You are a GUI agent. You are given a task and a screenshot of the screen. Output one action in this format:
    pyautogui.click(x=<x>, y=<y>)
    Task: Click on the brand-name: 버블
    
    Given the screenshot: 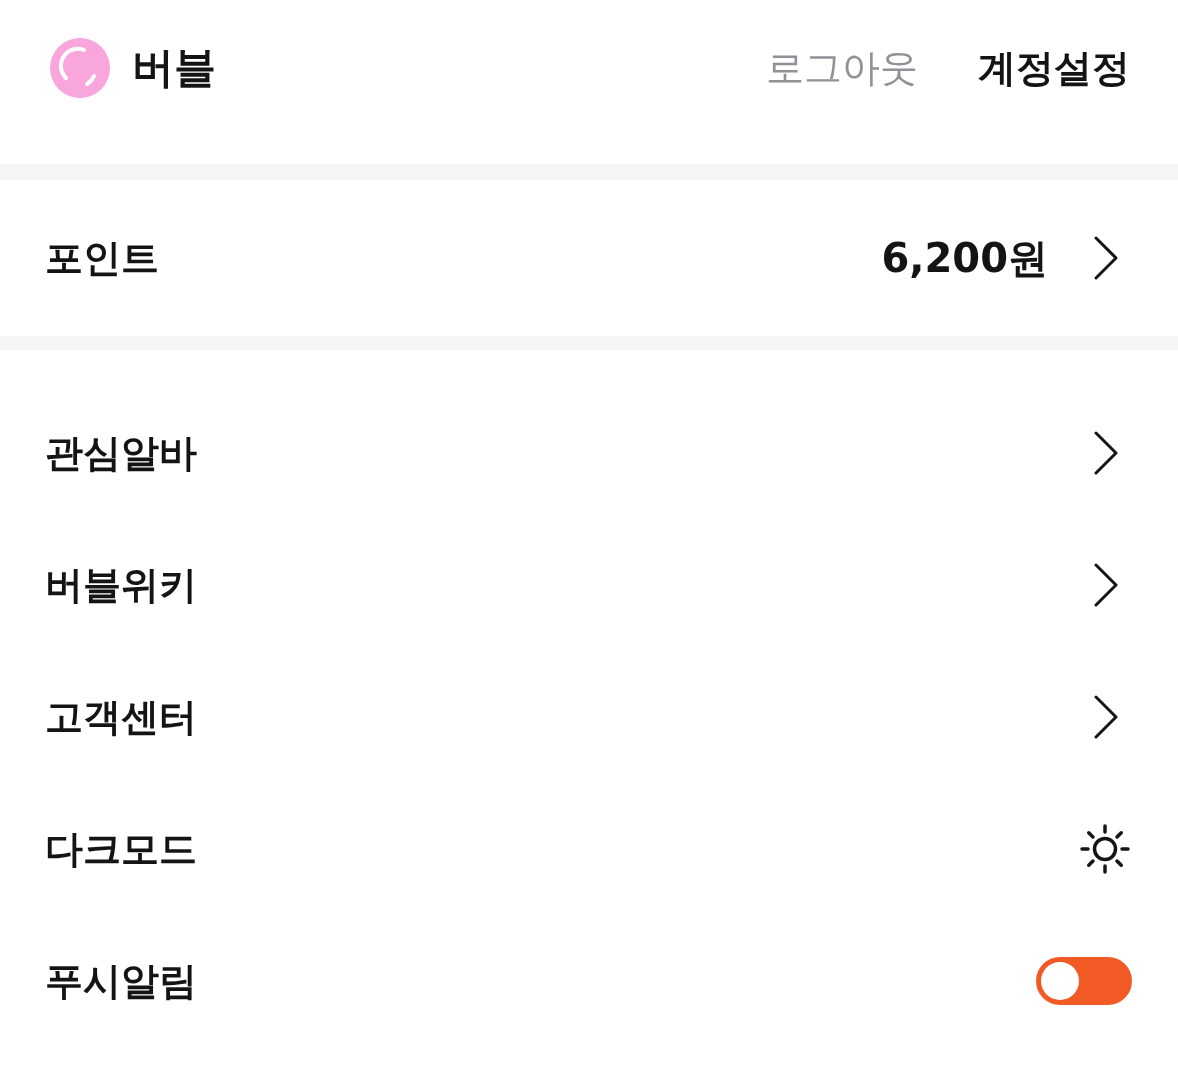 What is the action you would take?
    pyautogui.click(x=174, y=68)
    